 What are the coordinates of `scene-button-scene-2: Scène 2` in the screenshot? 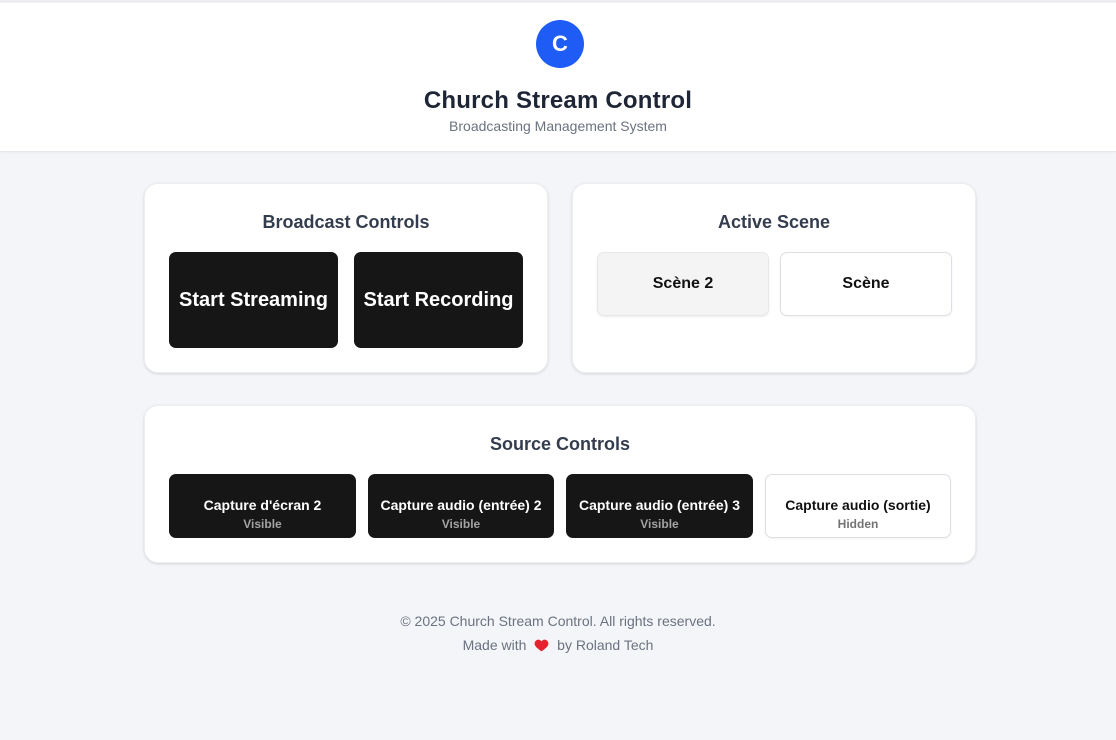 It's located at (683, 284).